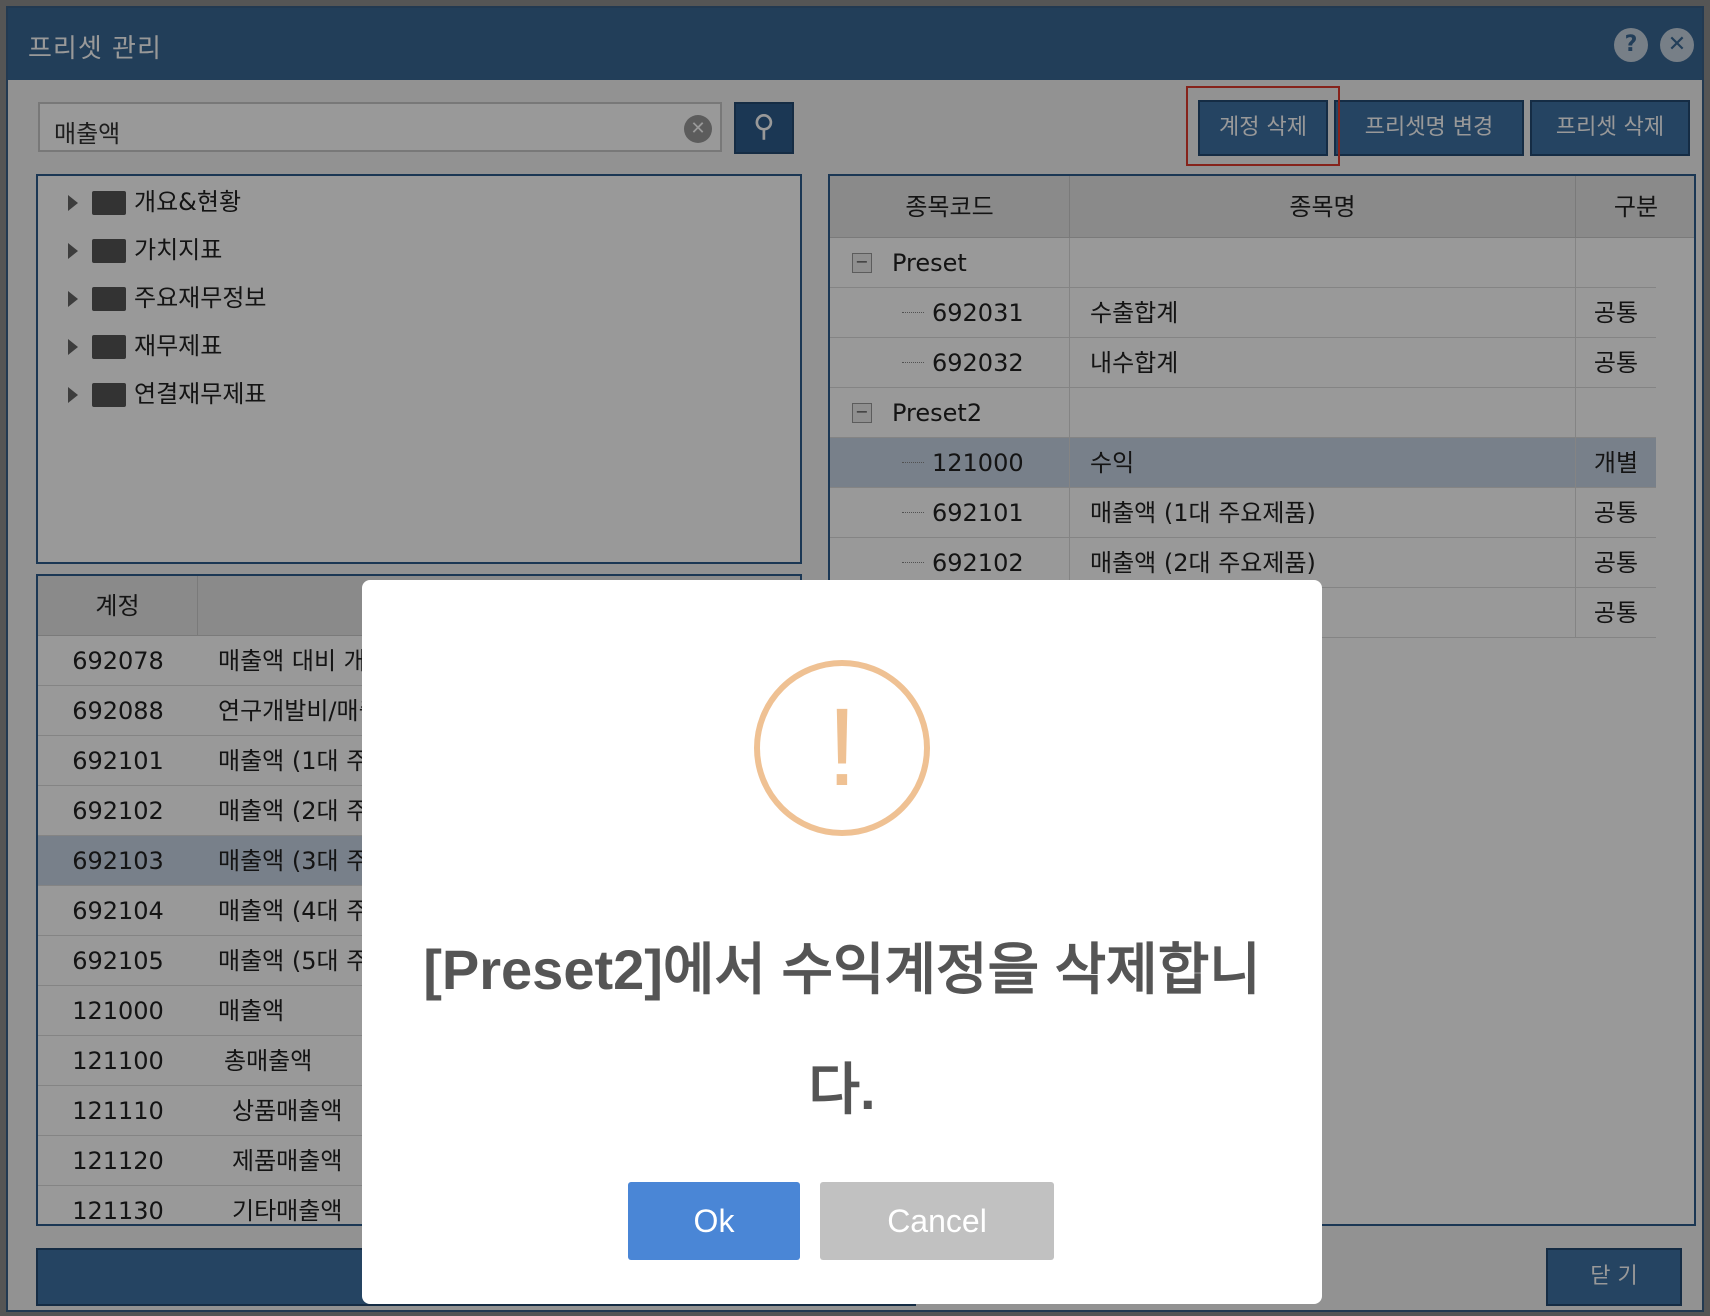  What do you see at coordinates (714, 1221) in the screenshot?
I see `ok-button: Ok` at bounding box center [714, 1221].